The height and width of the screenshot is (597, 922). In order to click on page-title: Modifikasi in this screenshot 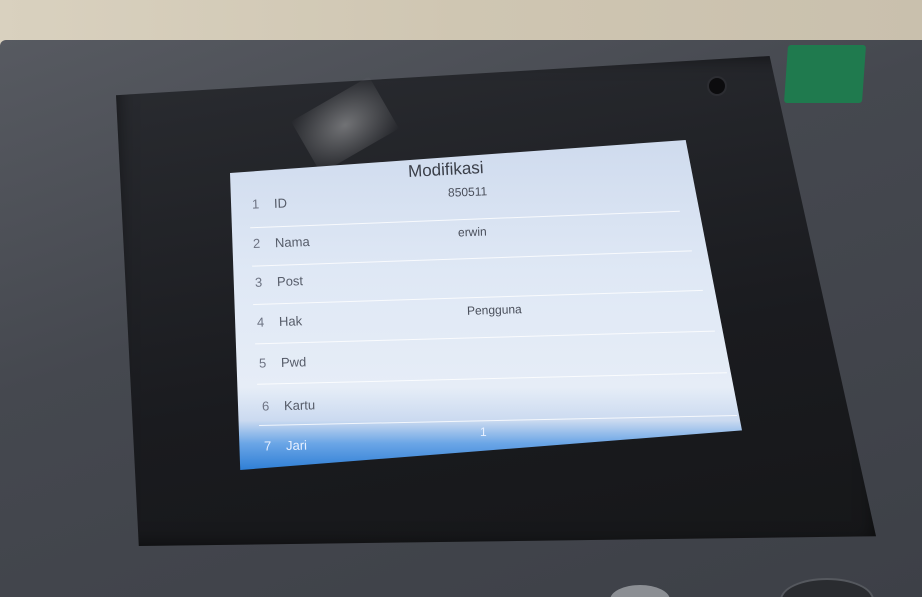, I will do `click(446, 169)`.